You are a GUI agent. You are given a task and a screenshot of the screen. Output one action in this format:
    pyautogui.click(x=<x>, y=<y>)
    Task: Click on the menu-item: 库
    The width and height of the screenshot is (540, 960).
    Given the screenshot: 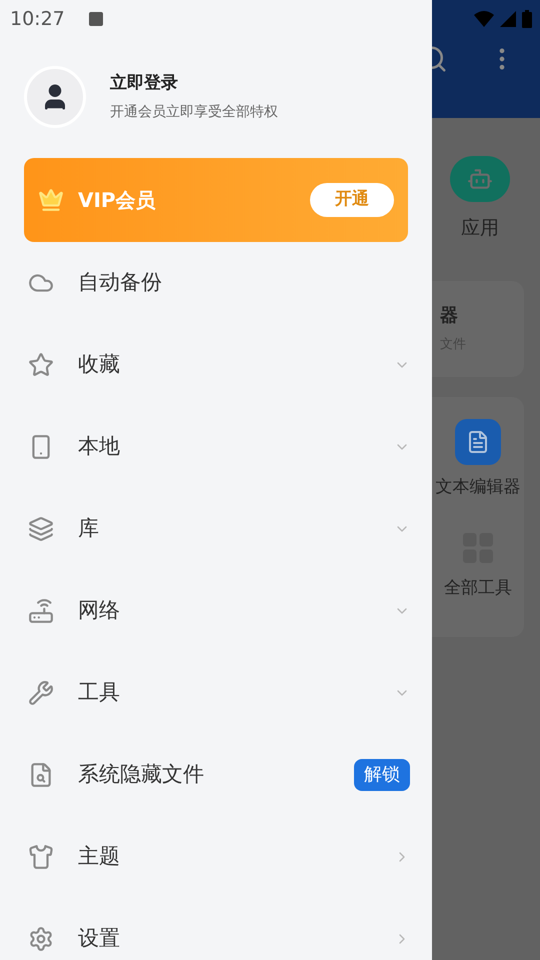 What is the action you would take?
    pyautogui.click(x=216, y=529)
    